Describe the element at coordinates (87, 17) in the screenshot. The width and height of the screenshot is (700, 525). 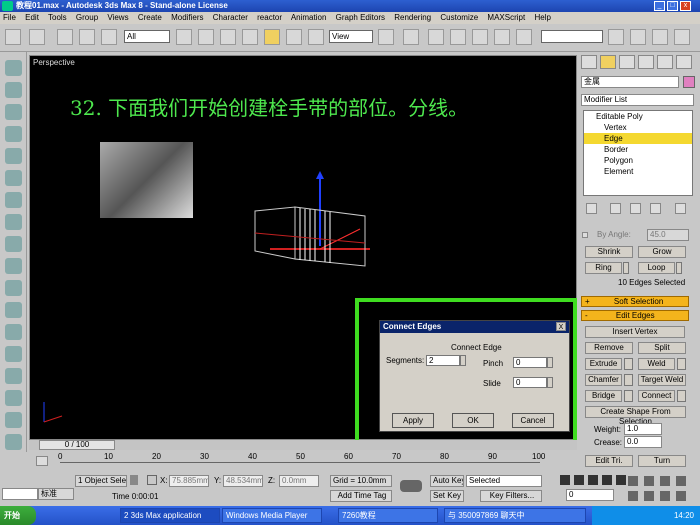
I see `menu-group: Group` at that location.